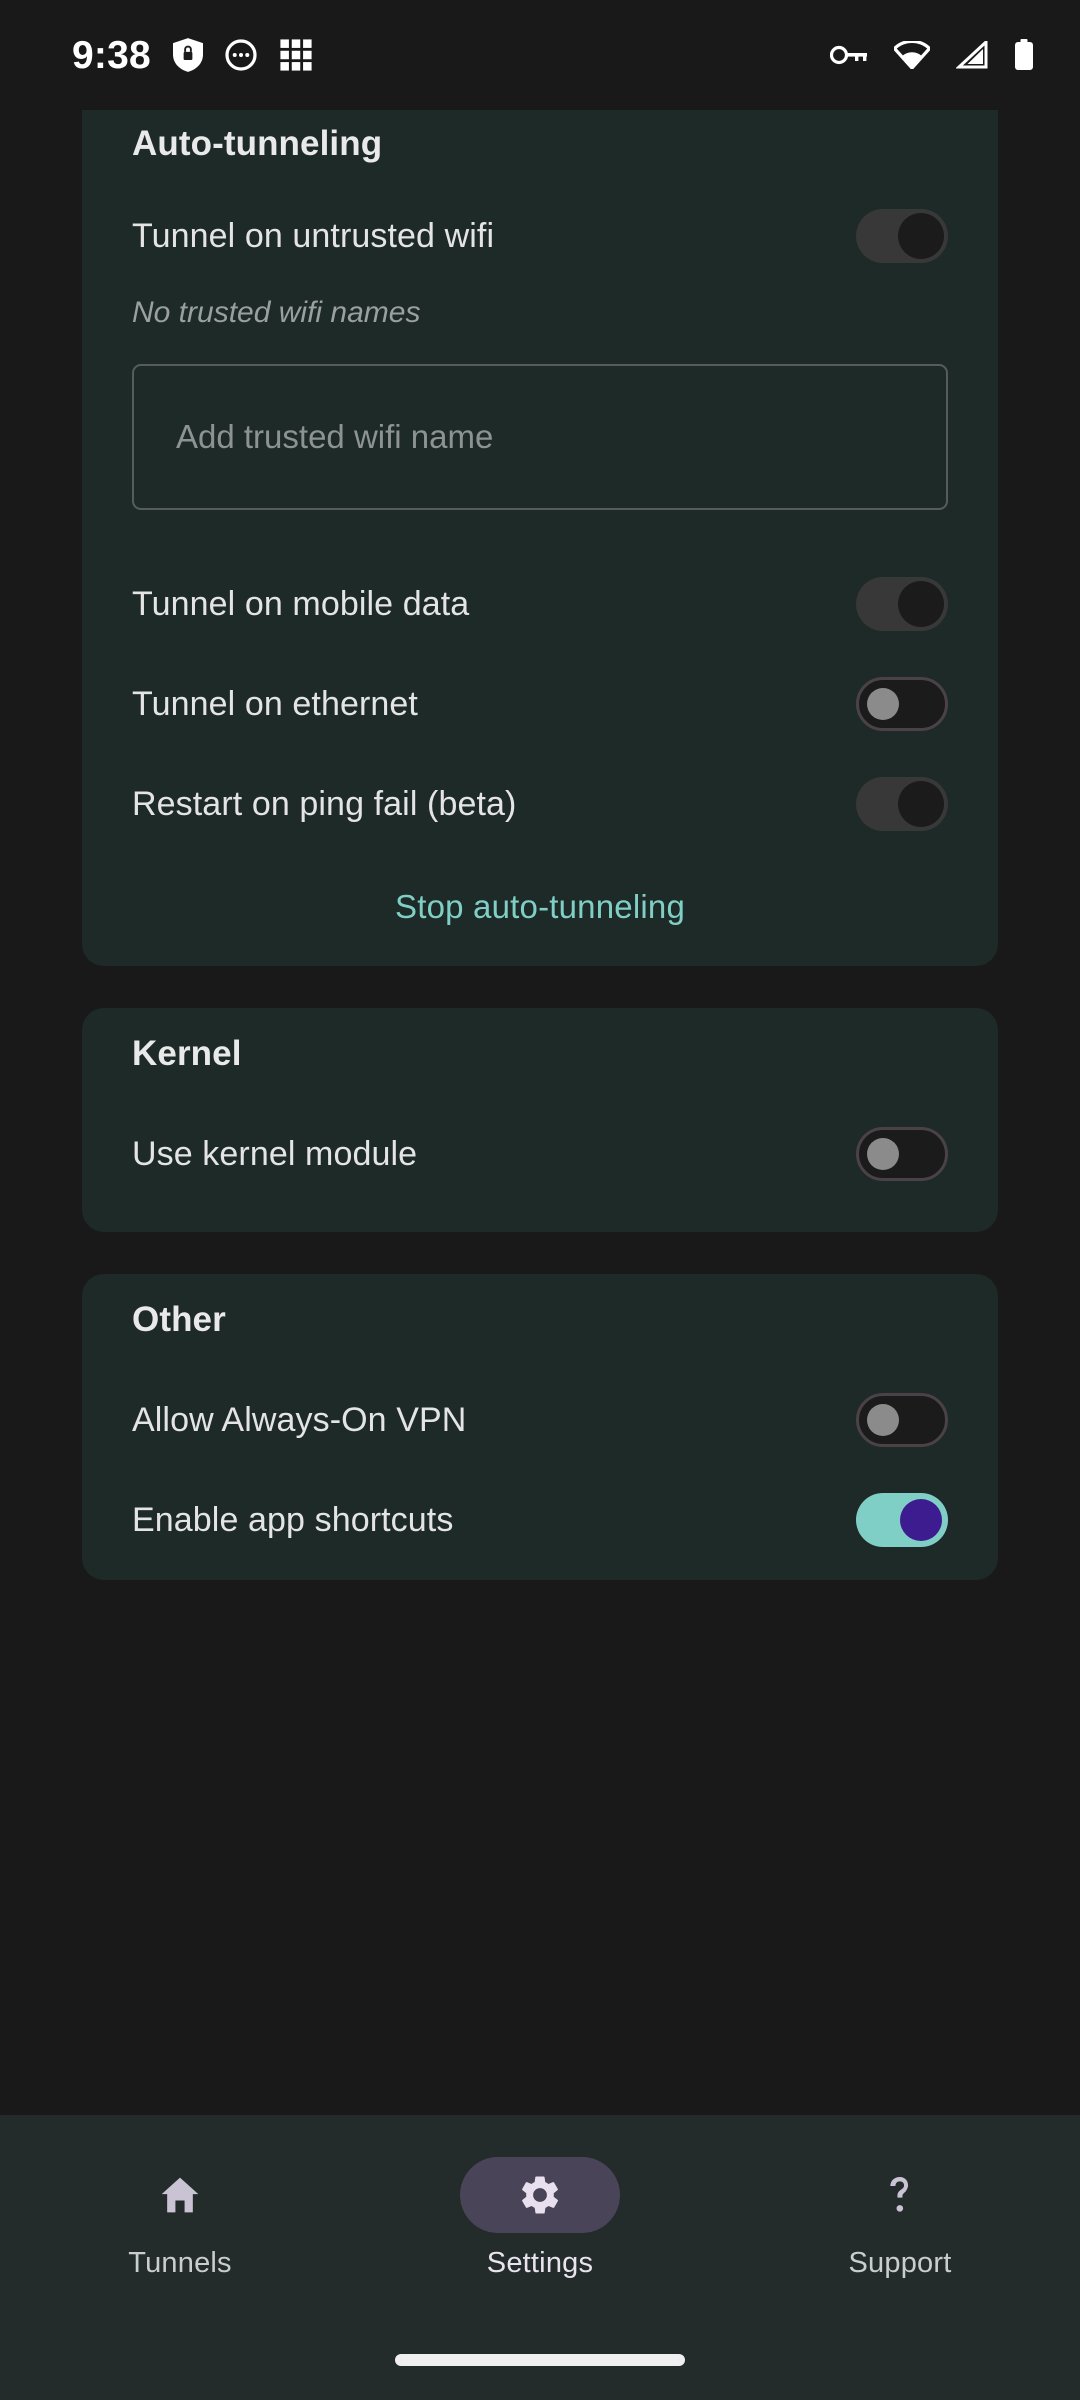 Image resolution: width=1080 pixels, height=2400 pixels. Describe the element at coordinates (335, 436) in the screenshot. I see `add-trusted-wifi-placeholder: Add trusted wifi name` at that location.